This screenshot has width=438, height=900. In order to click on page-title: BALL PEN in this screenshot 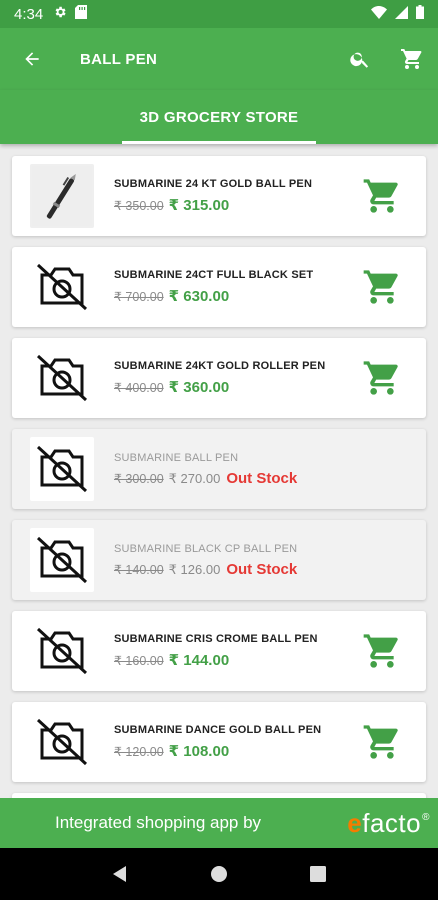, I will do `click(119, 59)`.